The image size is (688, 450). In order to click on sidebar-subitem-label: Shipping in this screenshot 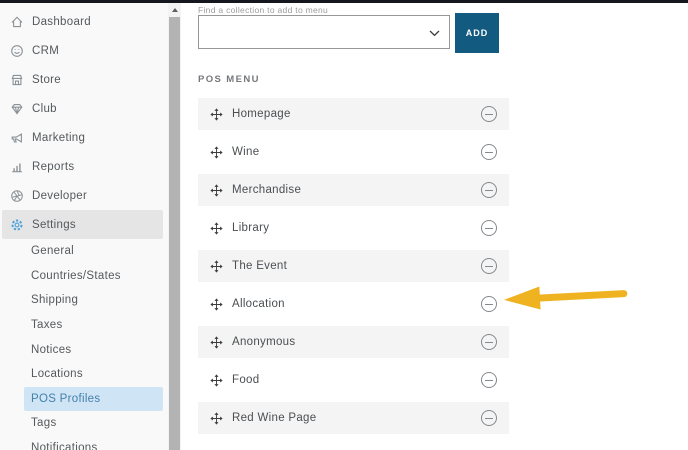, I will do `click(55, 300)`.